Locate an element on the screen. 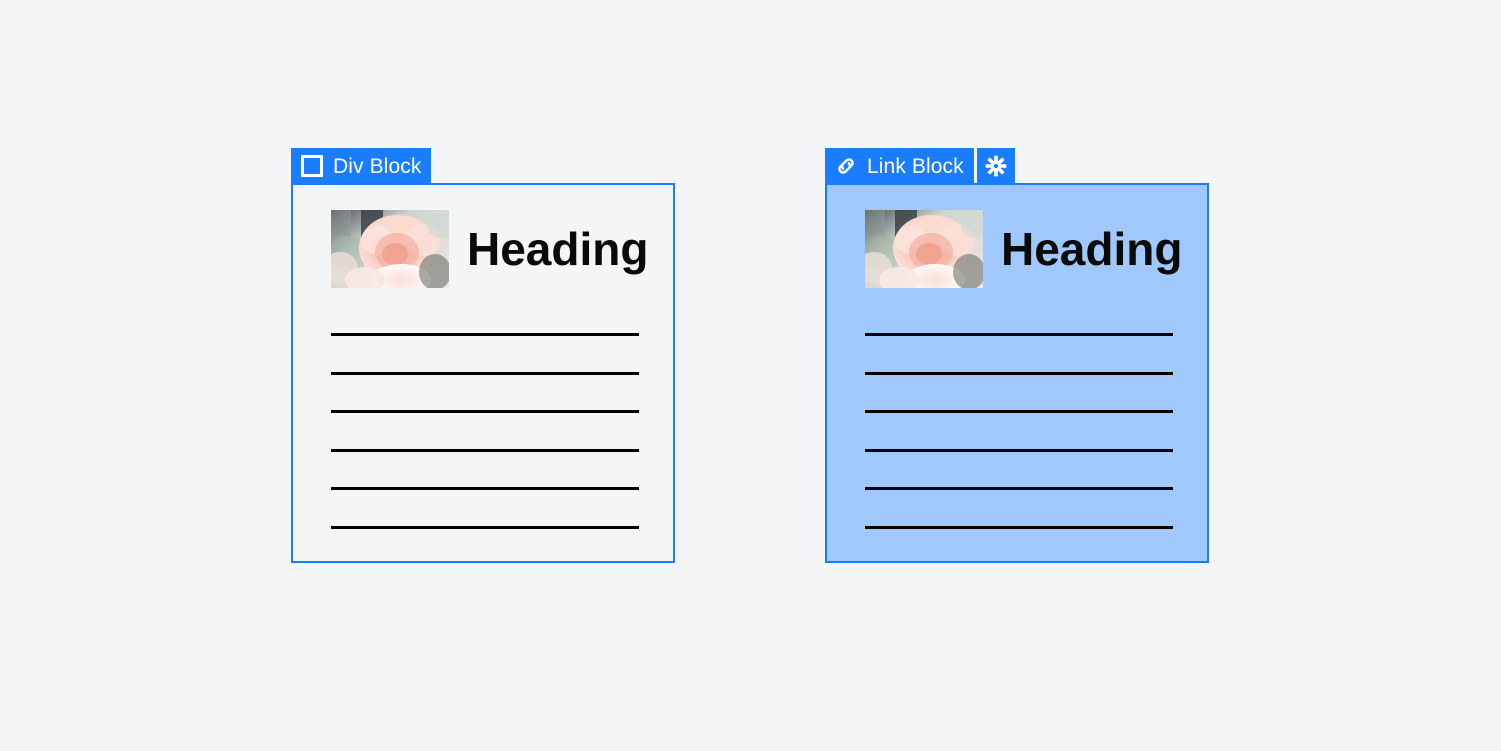 The image size is (1501, 751). div-block-body: Heading is located at coordinates (483, 373).